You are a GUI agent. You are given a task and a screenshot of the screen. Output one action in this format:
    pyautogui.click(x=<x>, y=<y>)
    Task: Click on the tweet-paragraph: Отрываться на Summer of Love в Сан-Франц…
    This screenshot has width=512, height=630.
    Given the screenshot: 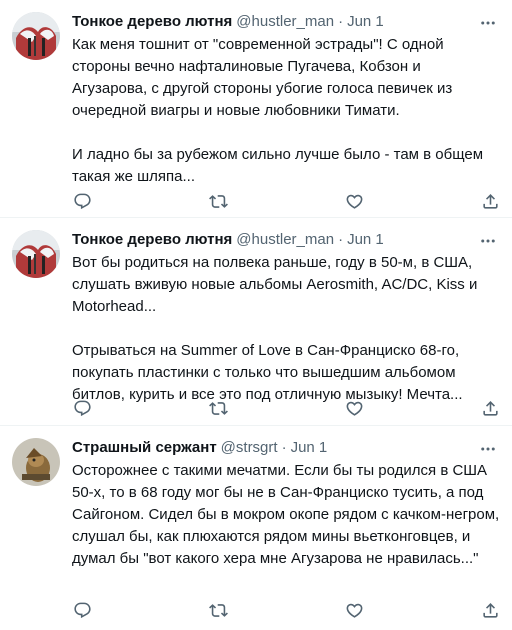 What is the action you would take?
    pyautogui.click(x=267, y=372)
    